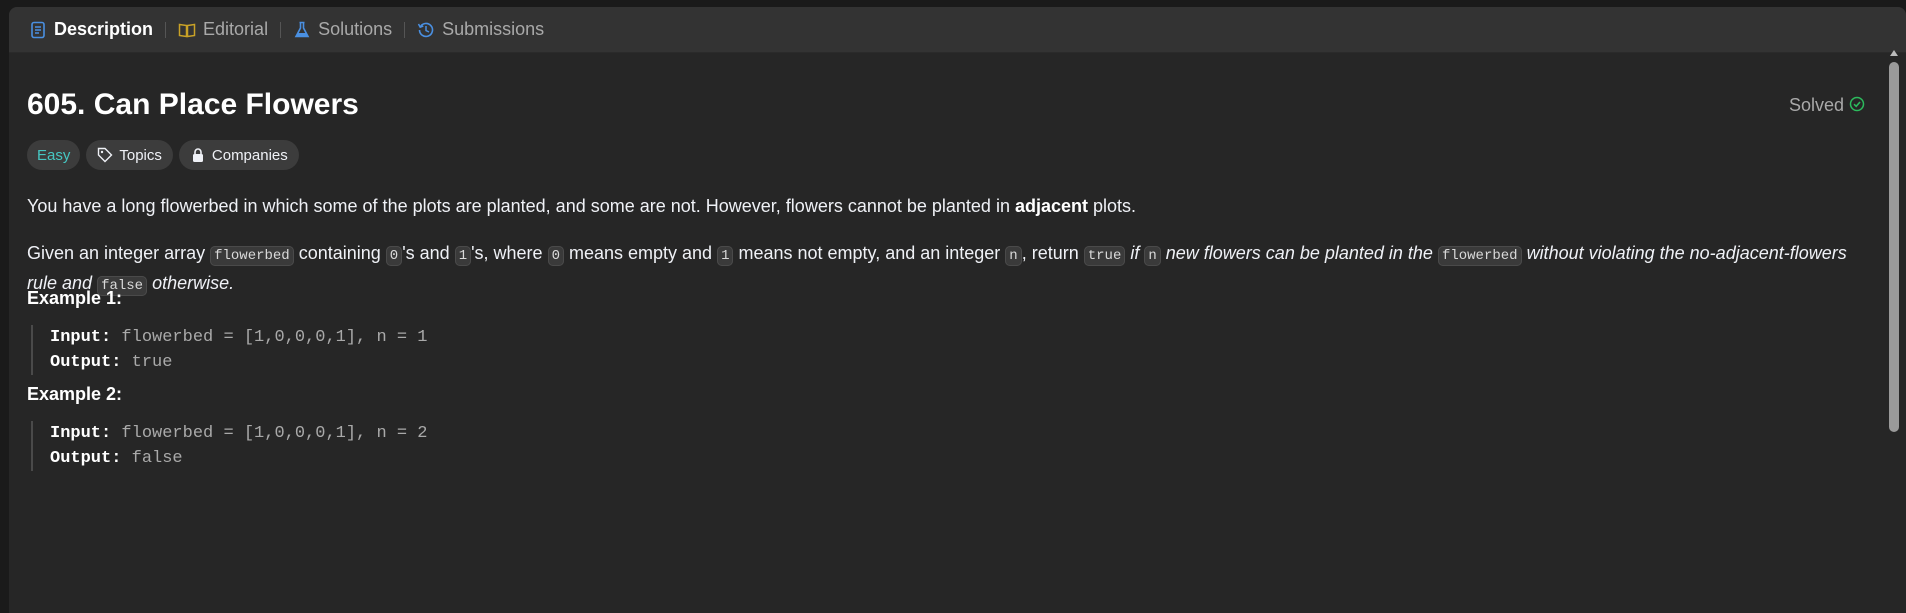  What do you see at coordinates (1816, 104) in the screenshot?
I see `solved-label: Solved` at bounding box center [1816, 104].